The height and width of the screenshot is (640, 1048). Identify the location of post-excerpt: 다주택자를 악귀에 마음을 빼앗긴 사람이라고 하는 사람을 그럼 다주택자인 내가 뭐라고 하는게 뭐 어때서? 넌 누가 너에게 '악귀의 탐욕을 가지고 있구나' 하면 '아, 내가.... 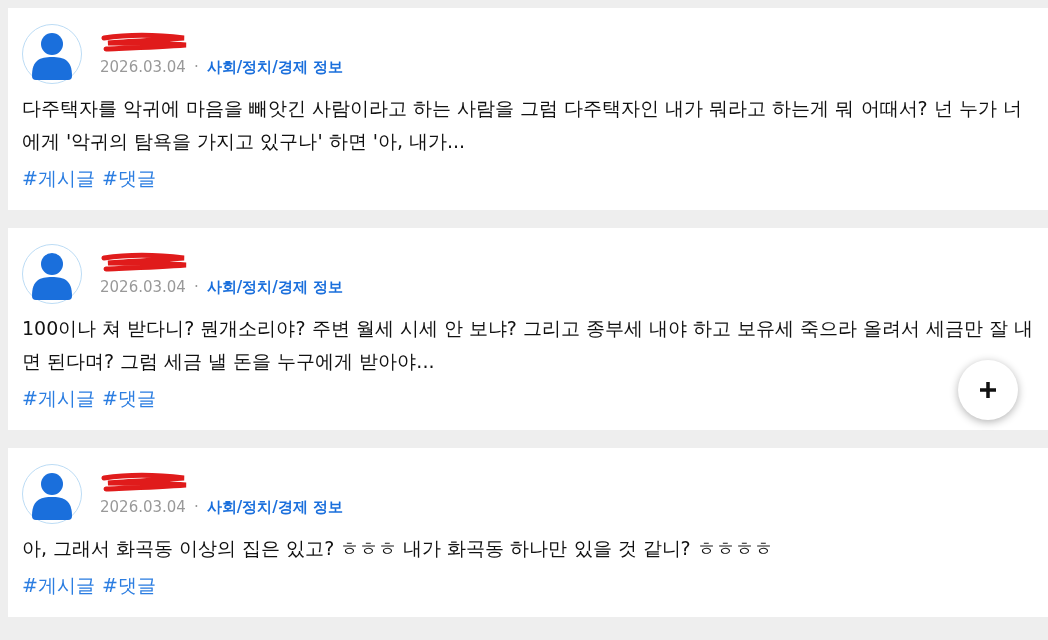
(528, 125).